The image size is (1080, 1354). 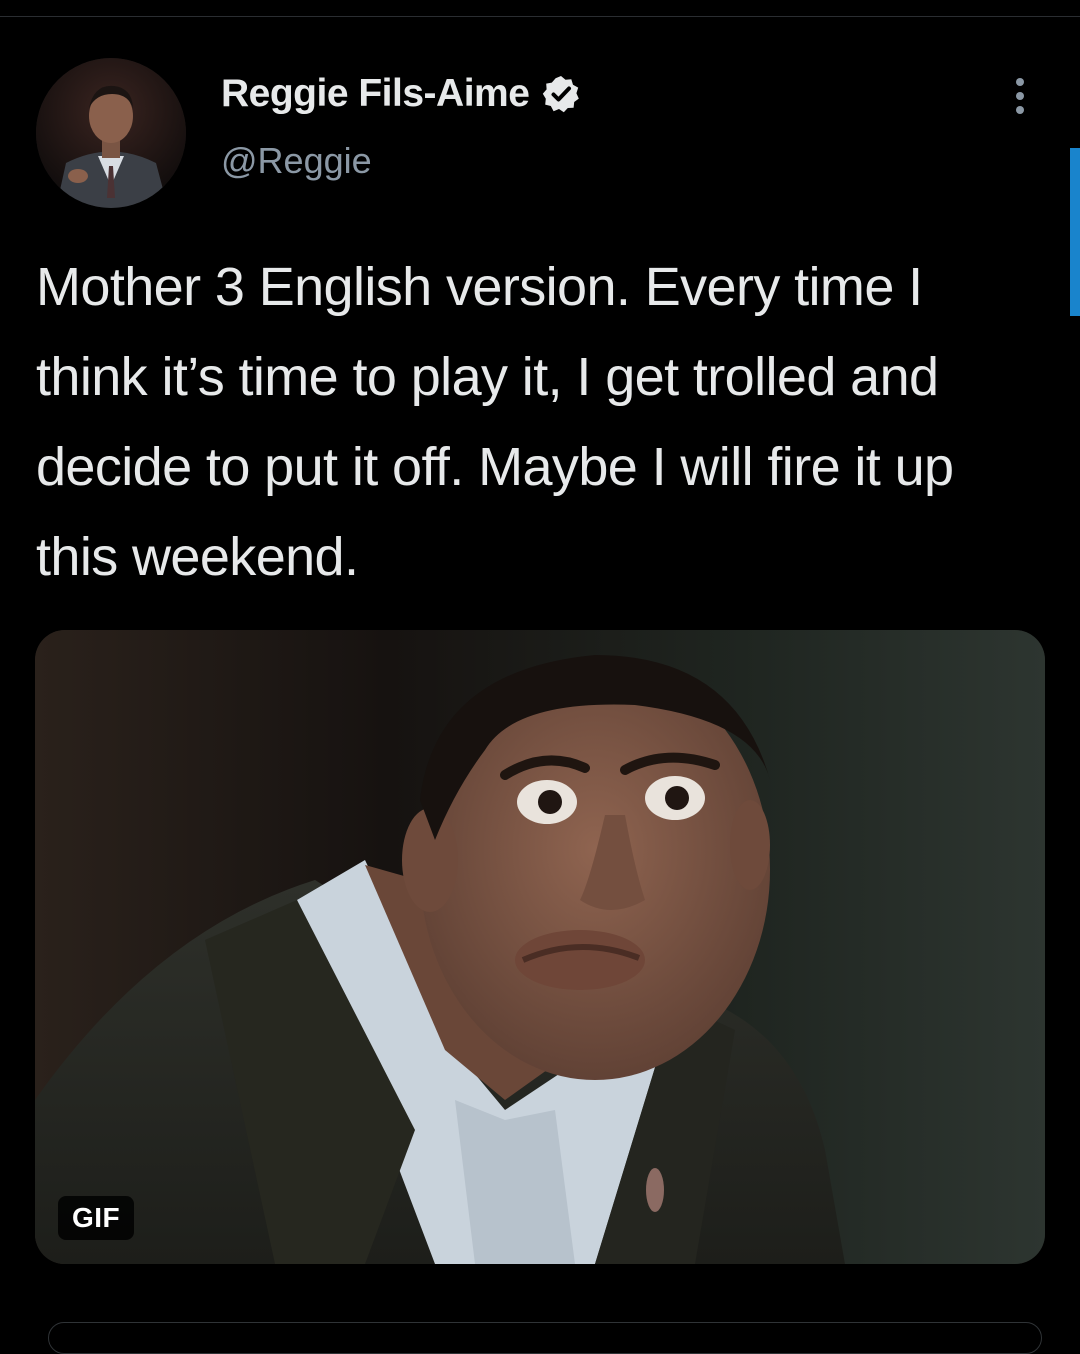 I want to click on next-card-edge, so click(x=545, y=1338).